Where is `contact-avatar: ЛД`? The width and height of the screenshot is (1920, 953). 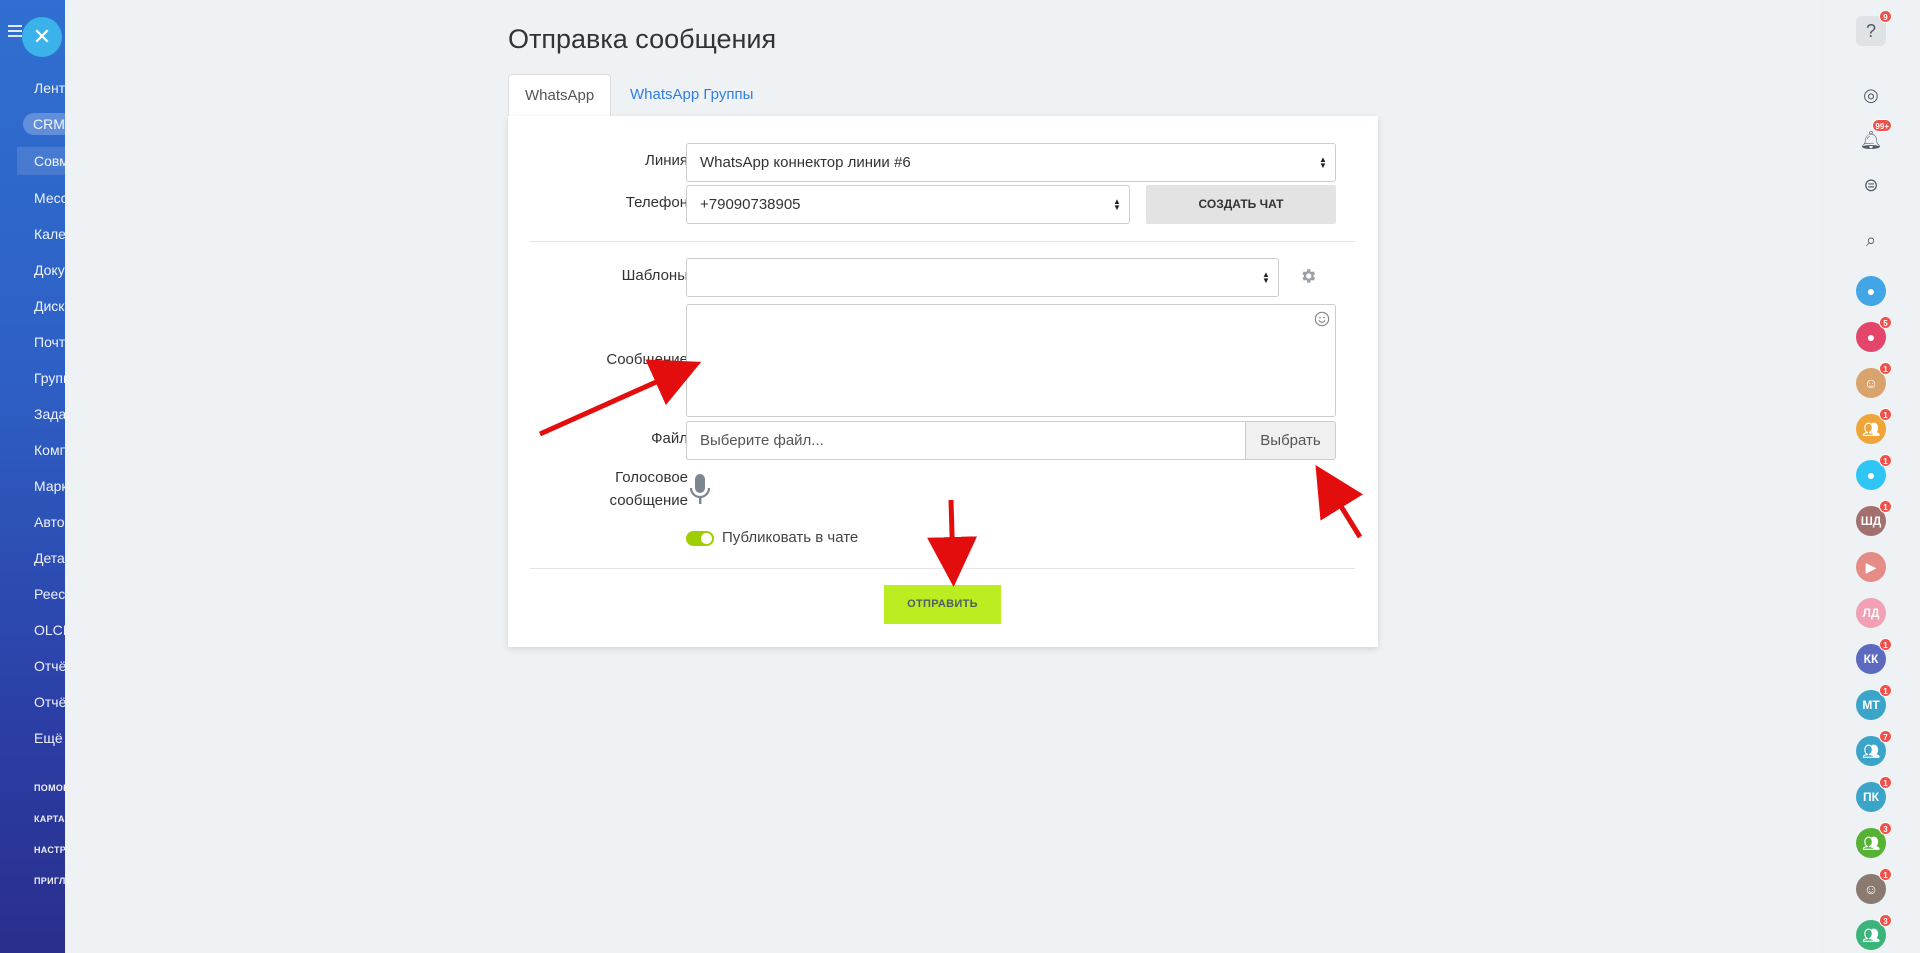
contact-avatar: ЛД is located at coordinates (1871, 613).